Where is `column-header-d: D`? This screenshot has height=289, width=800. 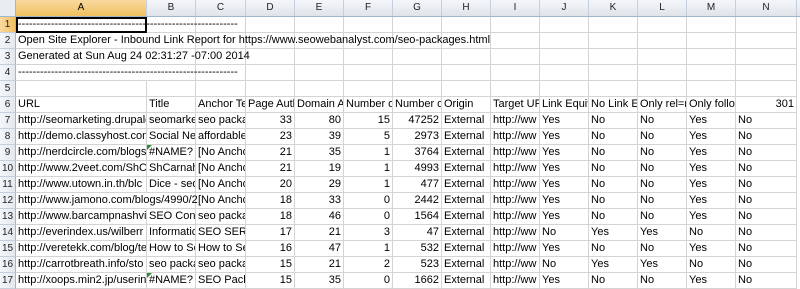 column-header-d: D is located at coordinates (270, 8).